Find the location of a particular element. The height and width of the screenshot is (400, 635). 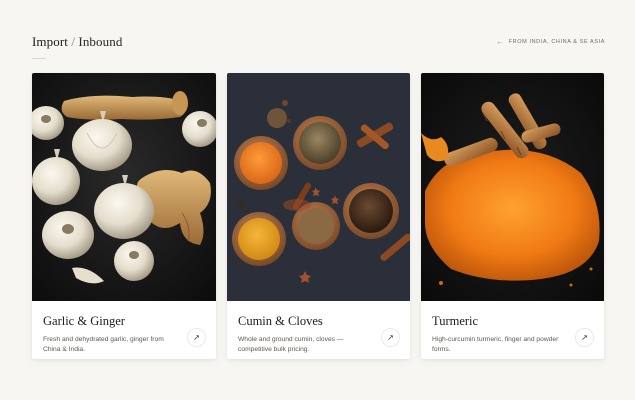

origin-text: FROM INDIA, CHINA & SE ASIA is located at coordinates (556, 42).